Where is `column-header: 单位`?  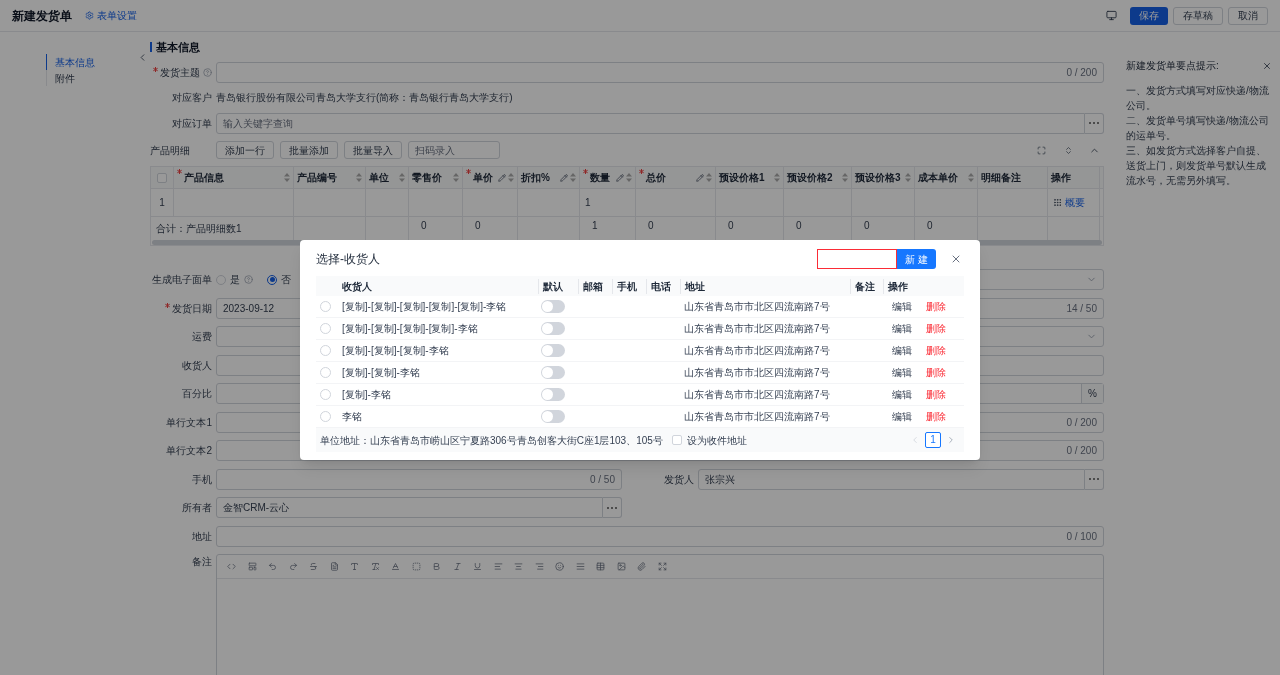 column-header: 单位 is located at coordinates (383, 177).